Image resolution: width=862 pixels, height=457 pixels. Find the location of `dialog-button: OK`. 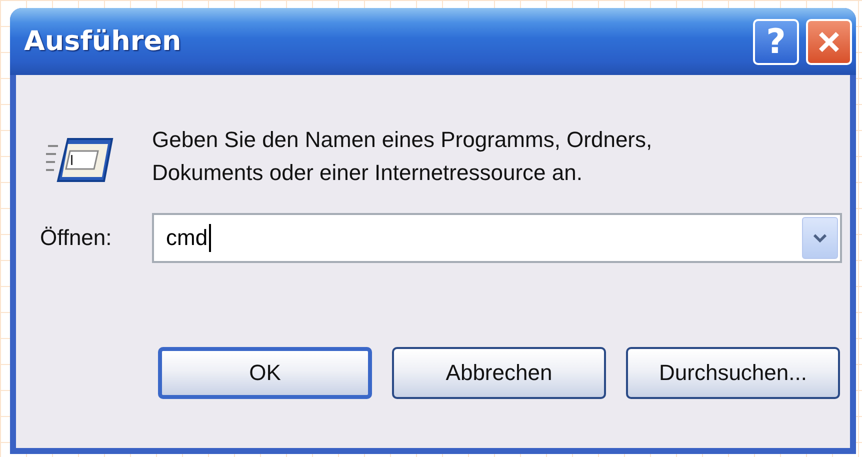

dialog-button: OK is located at coordinates (265, 373).